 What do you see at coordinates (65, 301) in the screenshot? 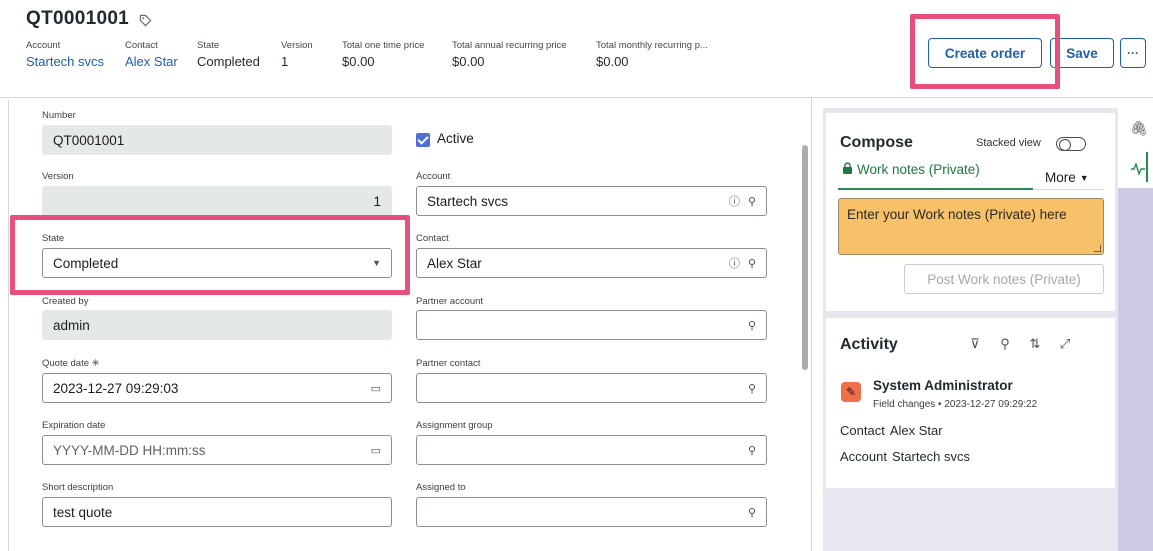
I see `created-by-label: Created by` at bounding box center [65, 301].